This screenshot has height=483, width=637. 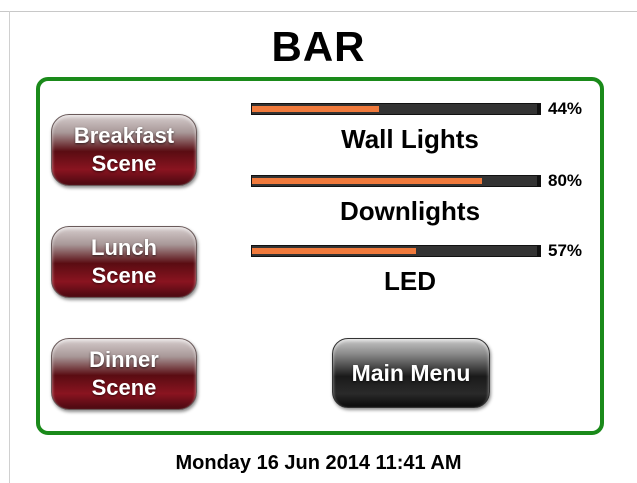 What do you see at coordinates (565, 180) in the screenshot?
I see `downlights-percent: 80%` at bounding box center [565, 180].